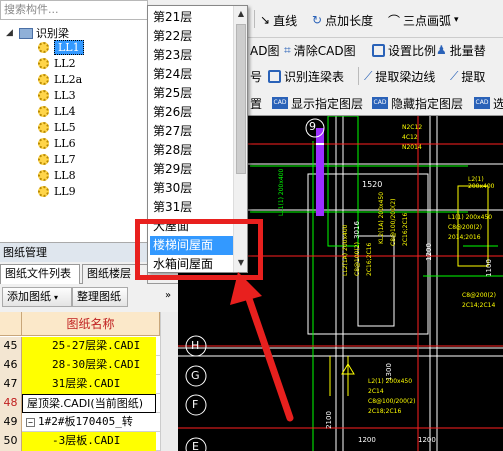  I want to click on pointer-arrow-head, so click(246, 288).